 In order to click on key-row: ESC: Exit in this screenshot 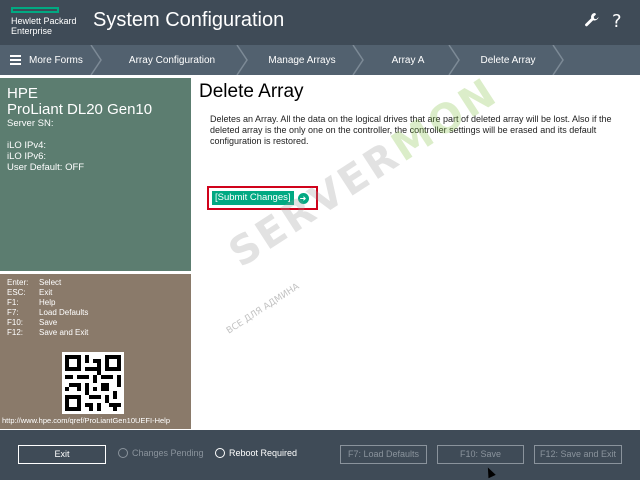, I will do `click(95, 293)`.